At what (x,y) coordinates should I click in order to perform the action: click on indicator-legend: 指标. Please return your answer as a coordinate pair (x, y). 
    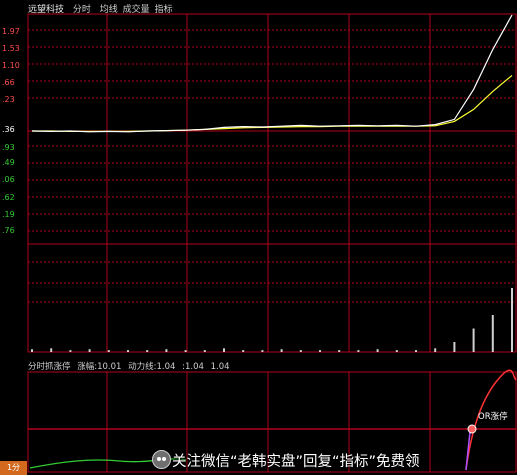
    Looking at the image, I should click on (164, 10).